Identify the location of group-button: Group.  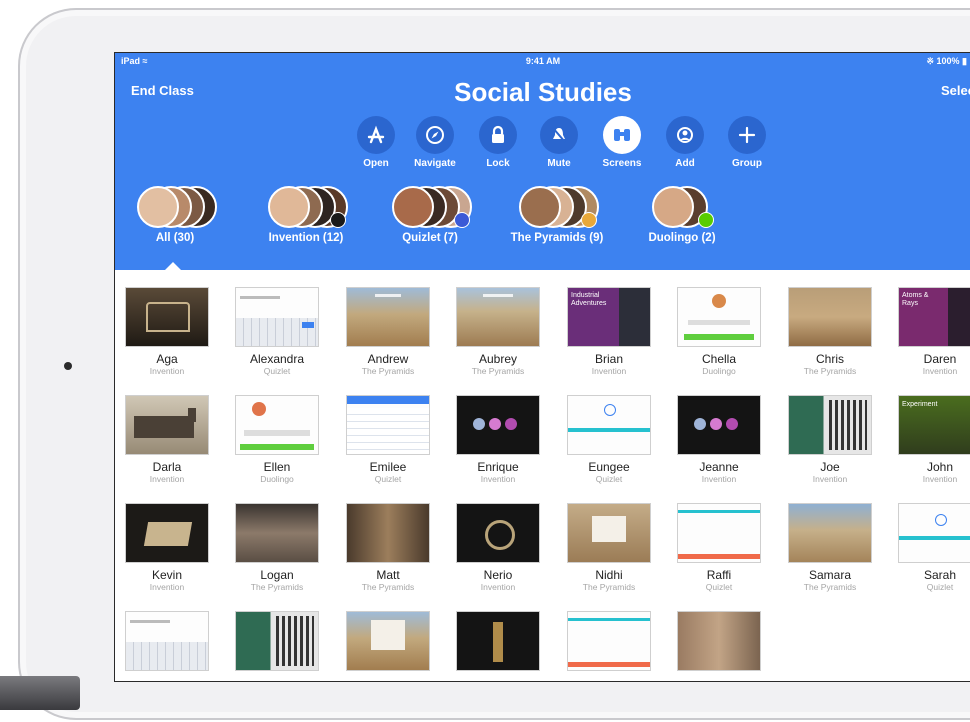
(747, 142).